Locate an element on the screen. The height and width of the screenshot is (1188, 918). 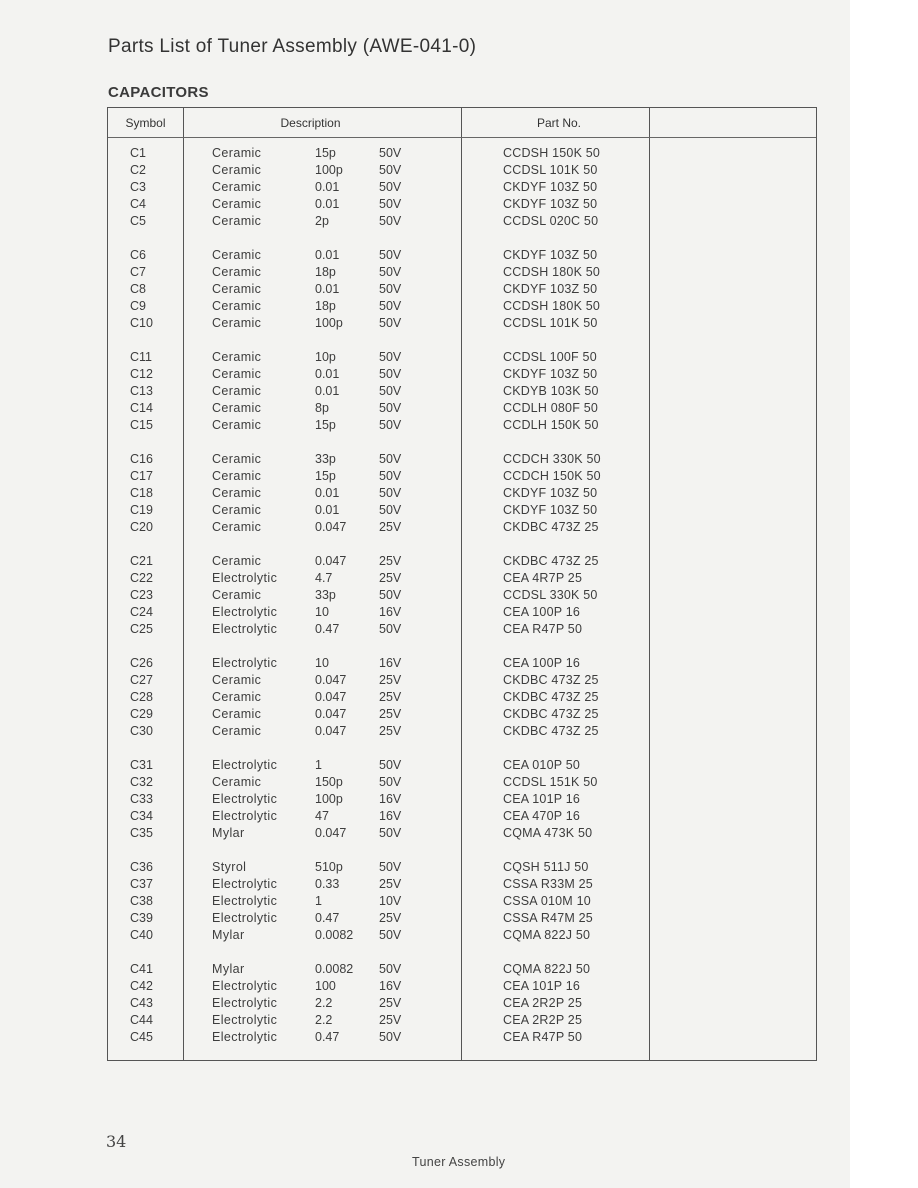
table-row: C16 Ceramic 33p 50V CCDCH 330K 50 is located at coordinates (462, 460).